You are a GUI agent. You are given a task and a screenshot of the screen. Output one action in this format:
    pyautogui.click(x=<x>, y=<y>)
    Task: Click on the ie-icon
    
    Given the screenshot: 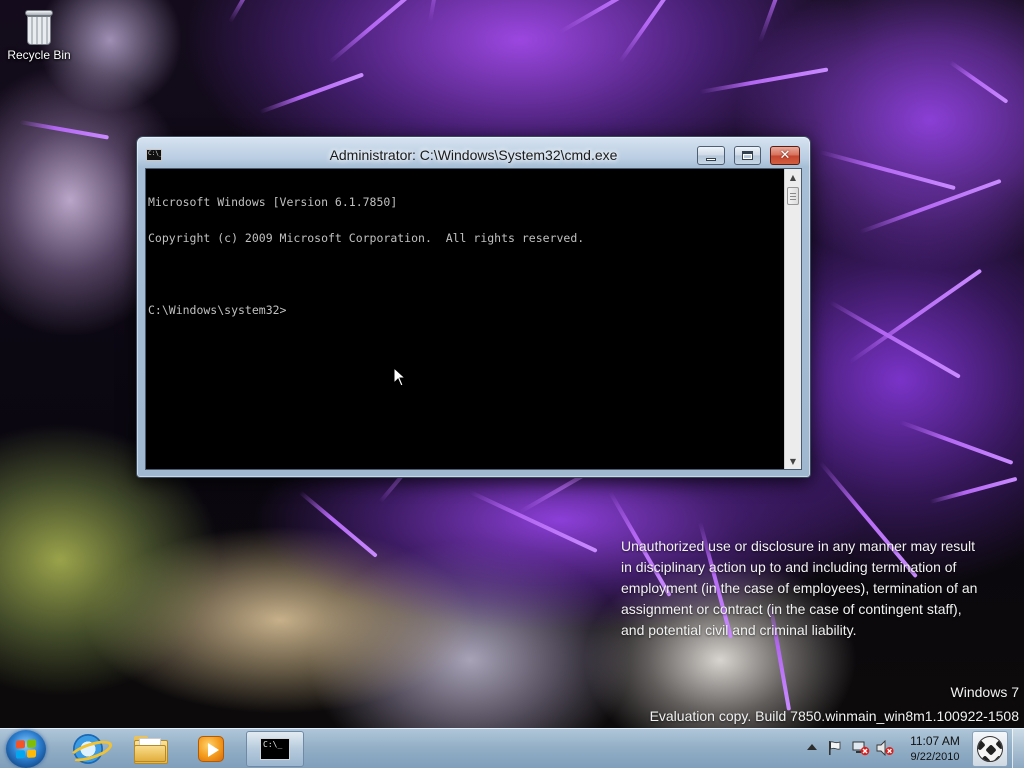 What is the action you would take?
    pyautogui.click(x=88, y=749)
    